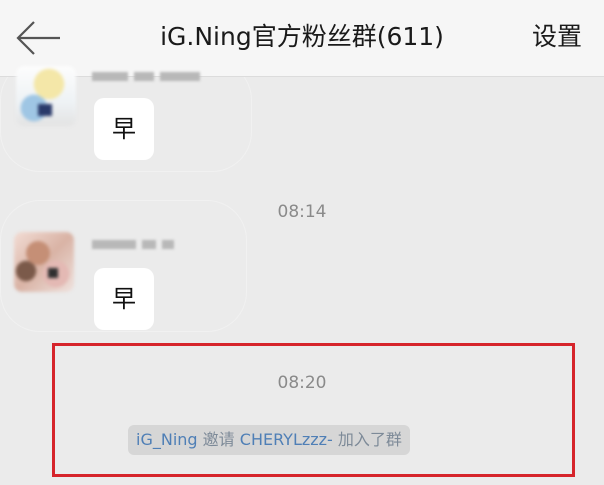 Image resolution: width=604 pixels, height=485 pixels. Describe the element at coordinates (302, 383) in the screenshot. I see `timestamp: 08:20` at that location.